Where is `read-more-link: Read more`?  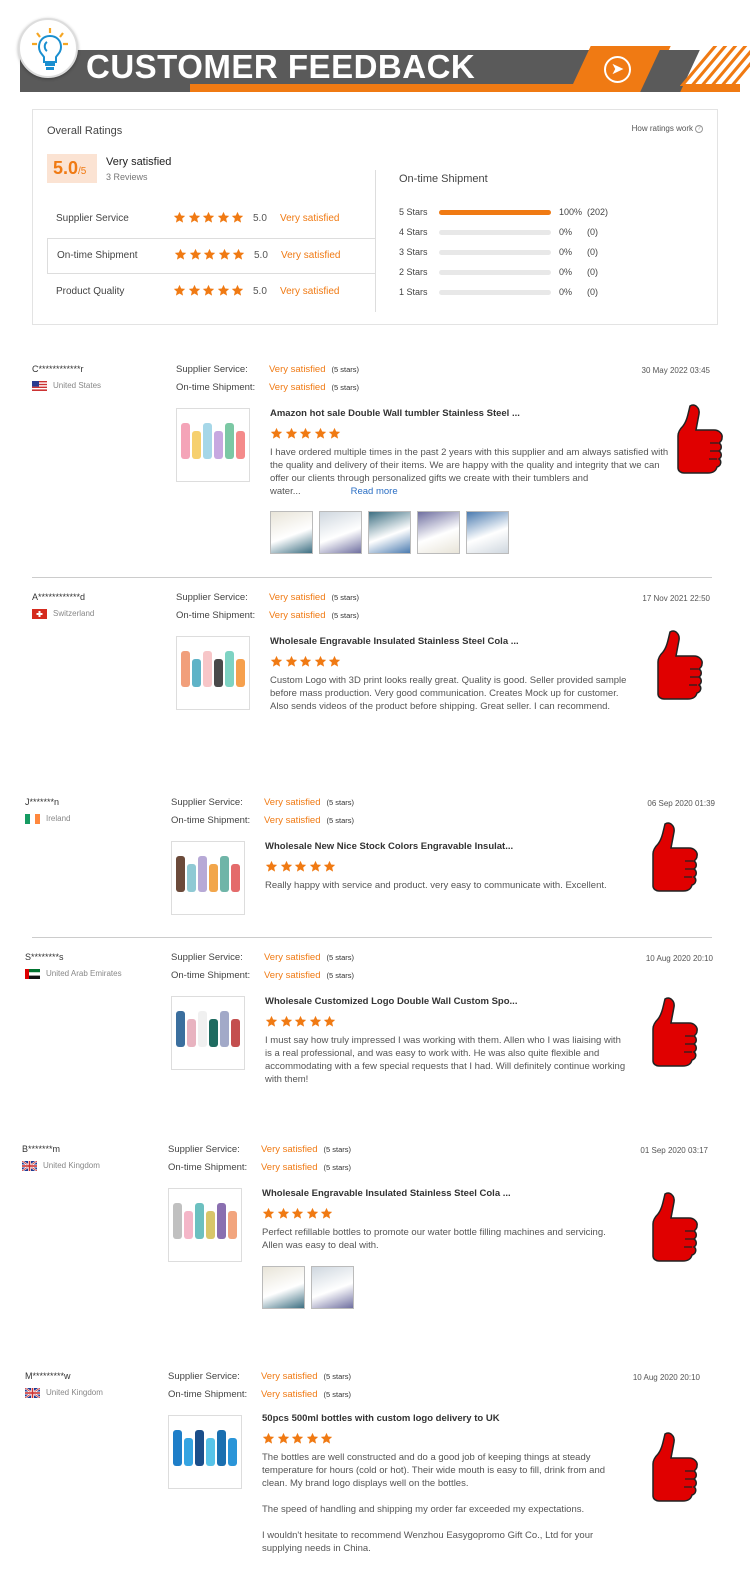
read-more-link: Read more is located at coordinates (374, 491).